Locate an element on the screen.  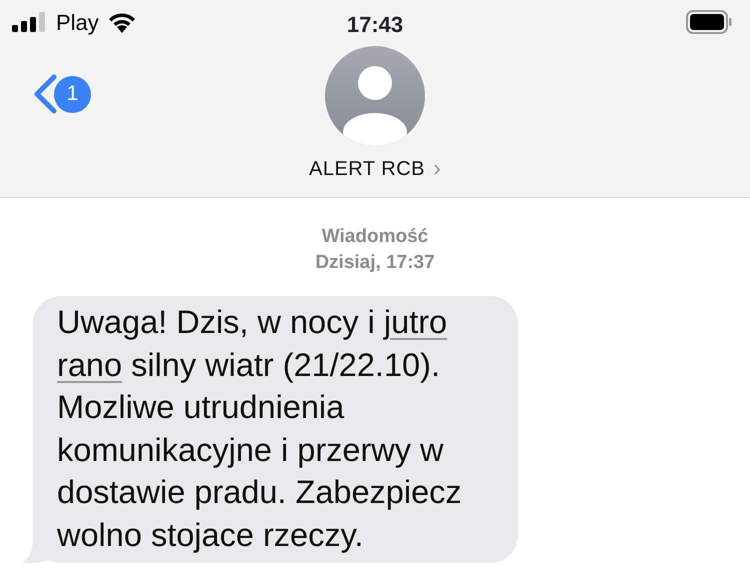
back-button: 1 is located at coordinates (61, 94).